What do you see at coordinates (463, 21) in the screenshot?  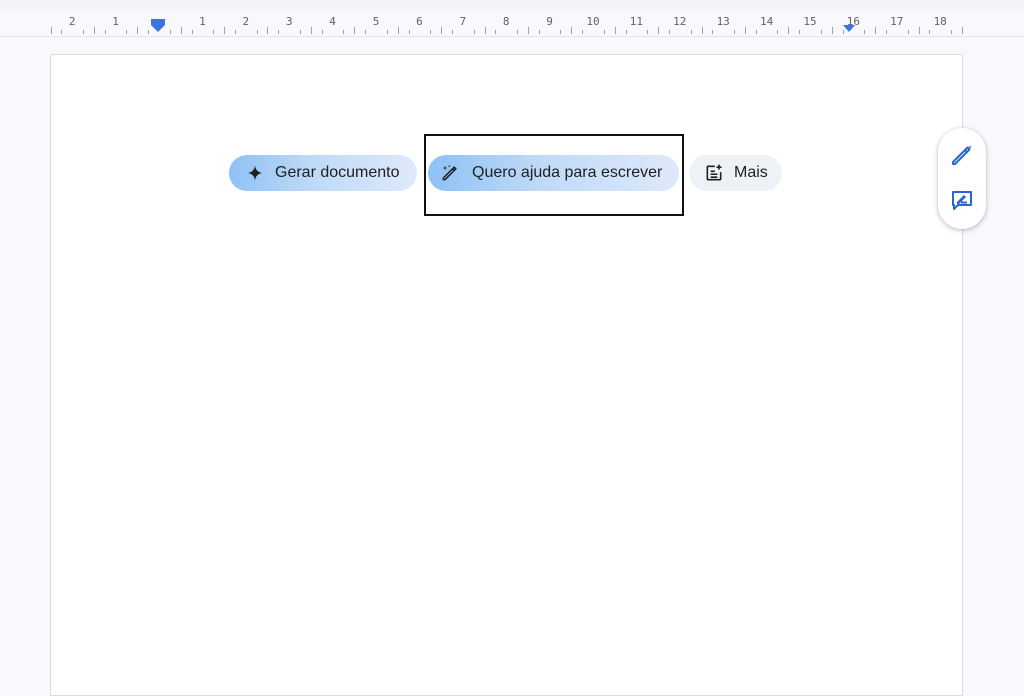 I see `ruler-number: 7` at bounding box center [463, 21].